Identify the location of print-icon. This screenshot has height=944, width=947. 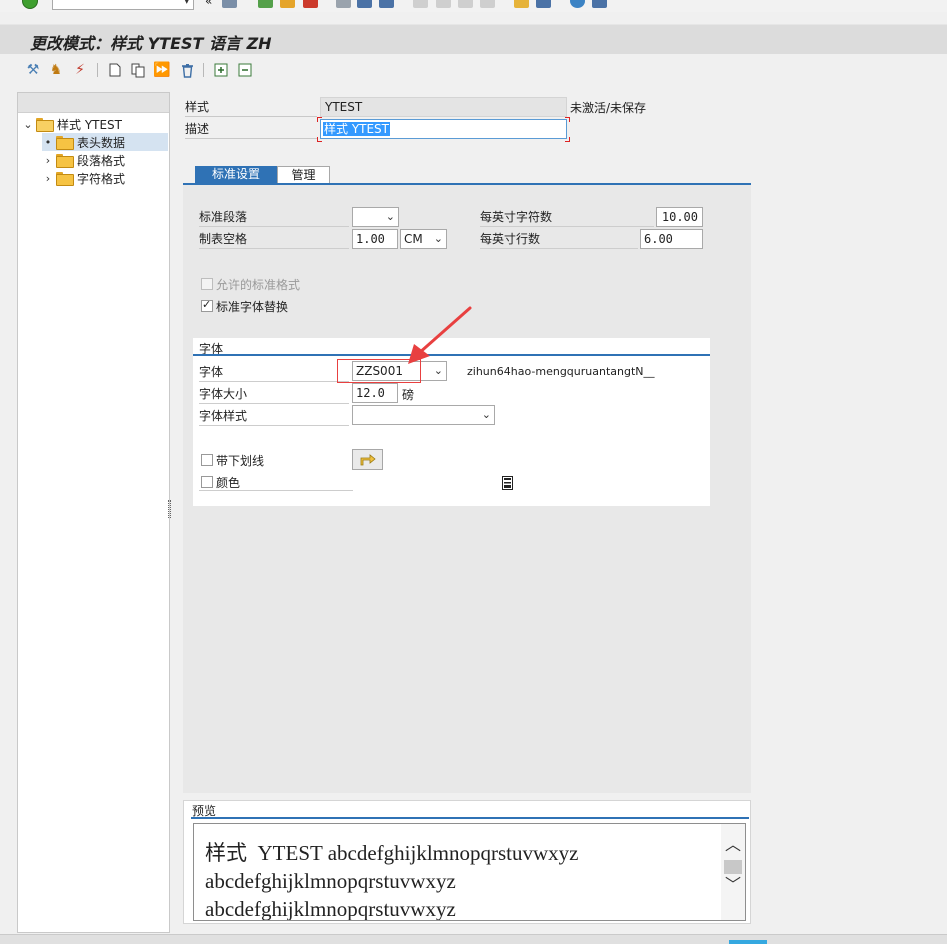
(343, 4).